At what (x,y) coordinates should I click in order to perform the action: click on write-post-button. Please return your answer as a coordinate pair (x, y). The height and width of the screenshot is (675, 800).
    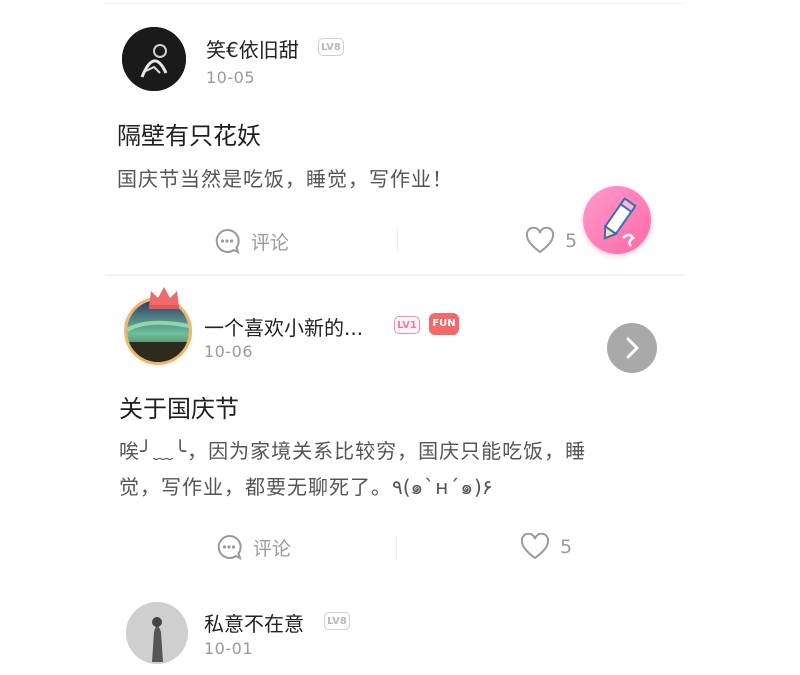
    Looking at the image, I should click on (617, 220).